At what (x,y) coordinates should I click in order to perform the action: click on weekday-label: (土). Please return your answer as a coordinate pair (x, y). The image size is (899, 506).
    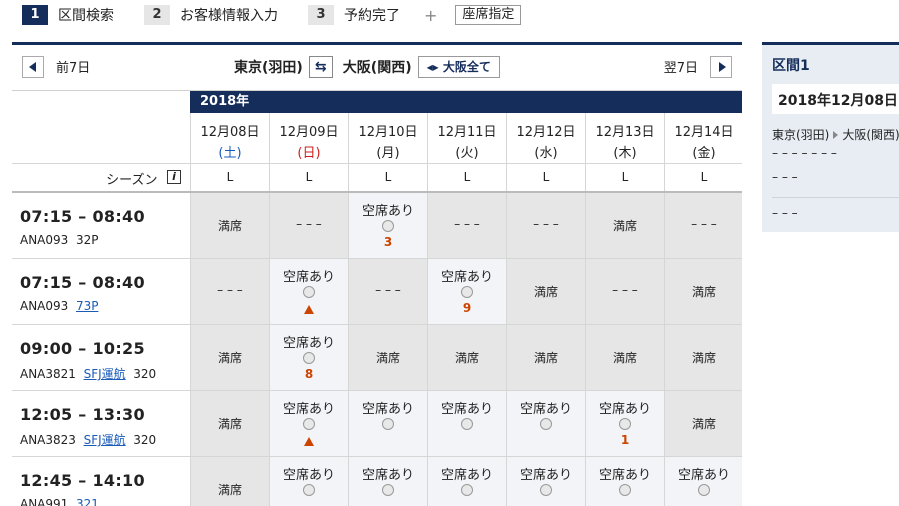
    Looking at the image, I should click on (230, 153).